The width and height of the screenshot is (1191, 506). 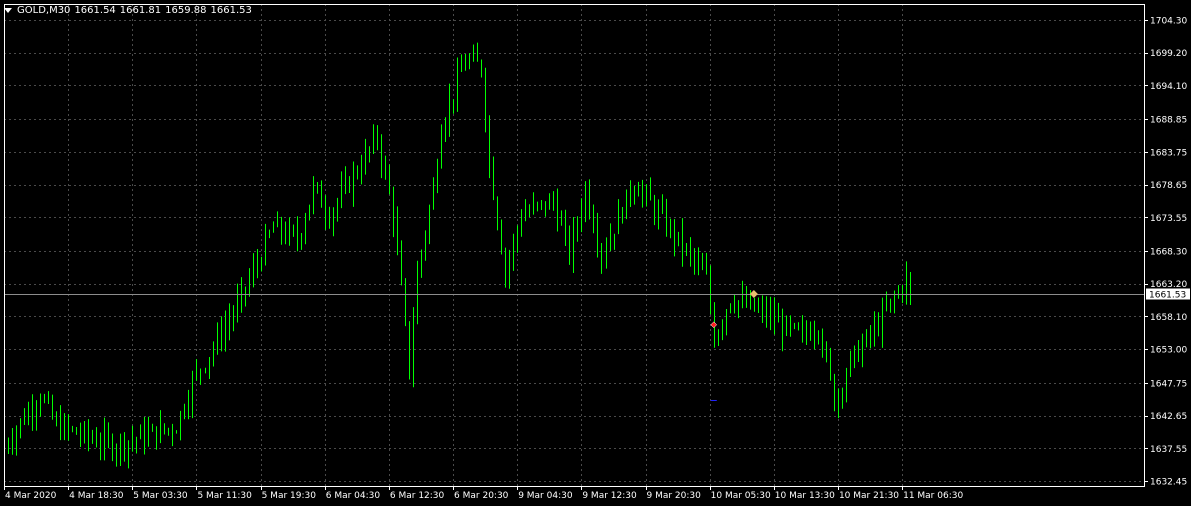 I want to click on x-tick-label: 9 Mar 12:30, so click(x=609, y=496).